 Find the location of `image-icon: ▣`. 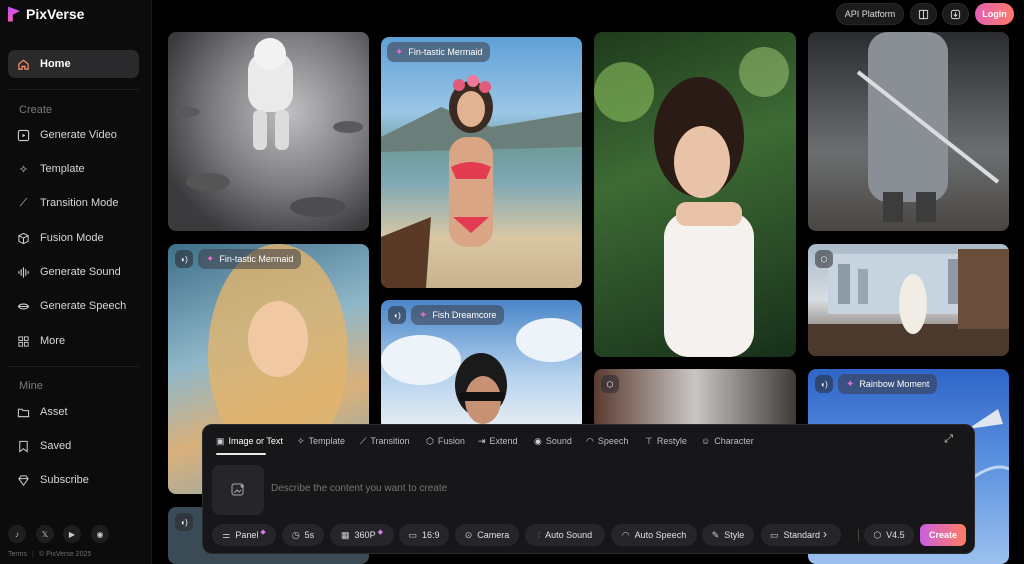

image-icon: ▣ is located at coordinates (220, 440).